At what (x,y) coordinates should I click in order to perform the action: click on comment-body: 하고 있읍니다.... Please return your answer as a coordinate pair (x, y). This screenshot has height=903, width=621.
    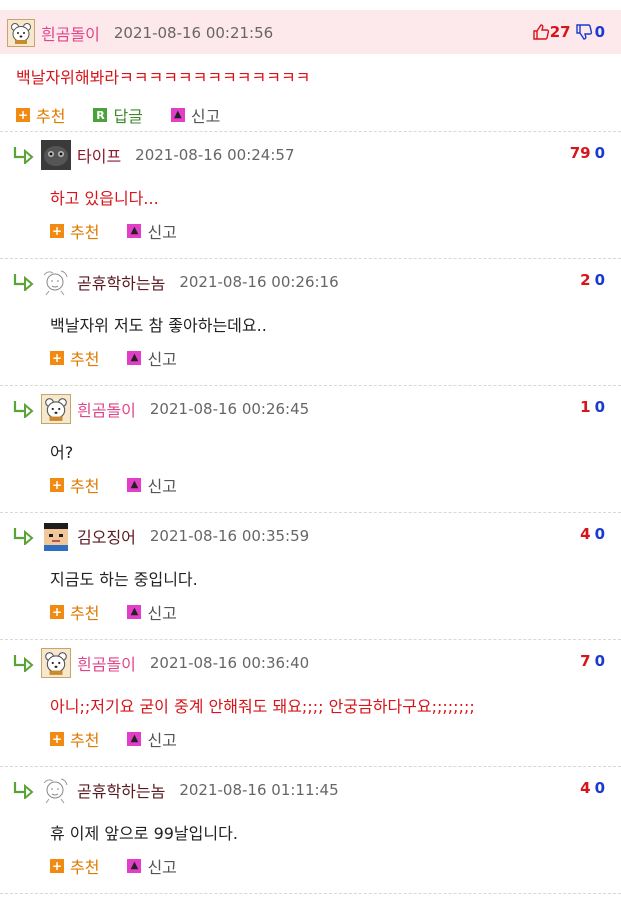
    Looking at the image, I should click on (104, 198).